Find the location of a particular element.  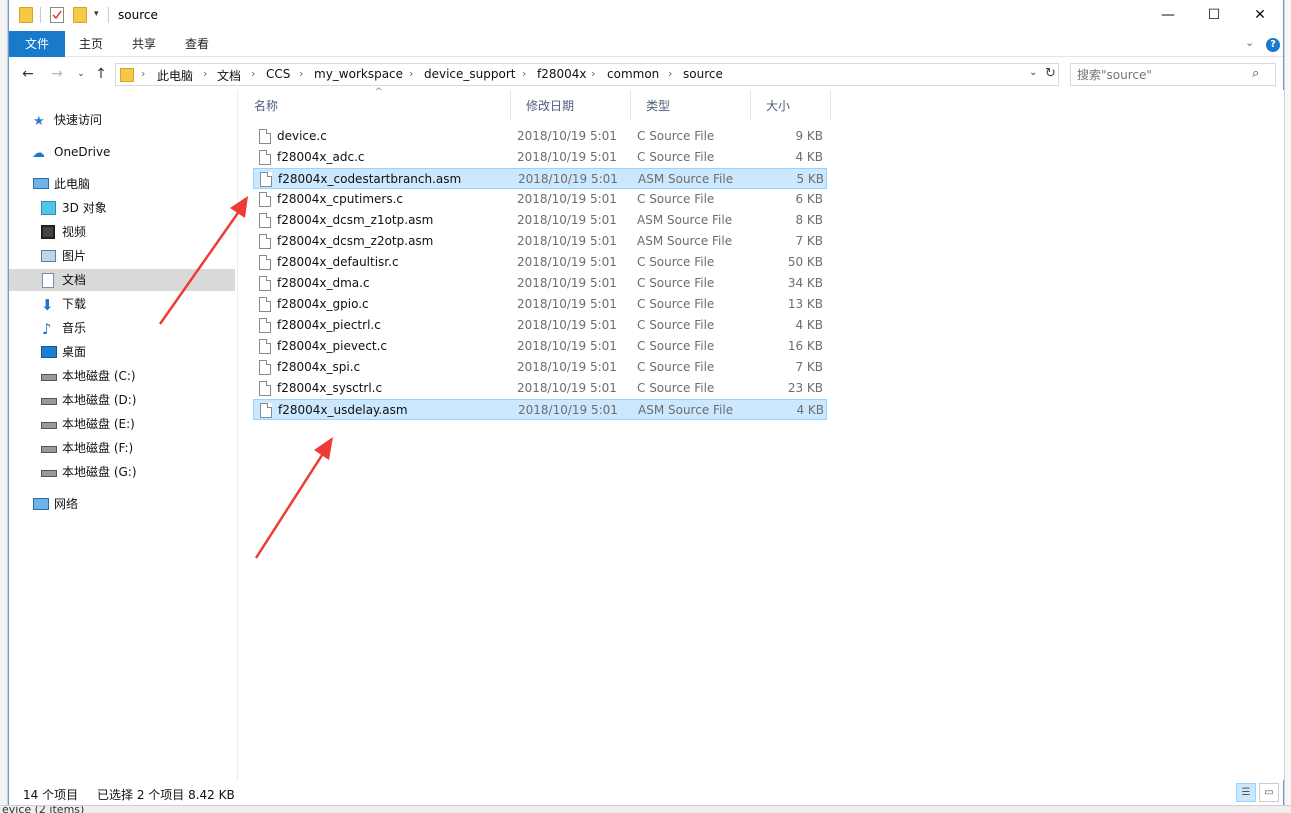

drive-icon is located at coordinates (49, 449).